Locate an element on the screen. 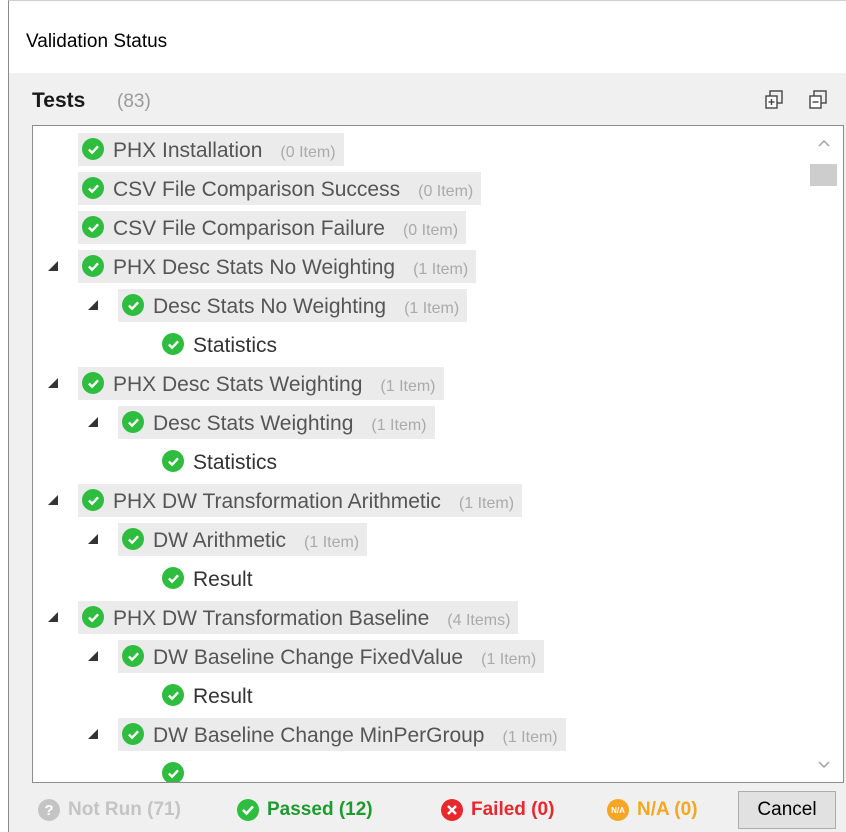 Image resolution: width=846 pixels, height=832 pixels. tree-row-label: DW Arithmetic (1 Item) is located at coordinates (256, 541).